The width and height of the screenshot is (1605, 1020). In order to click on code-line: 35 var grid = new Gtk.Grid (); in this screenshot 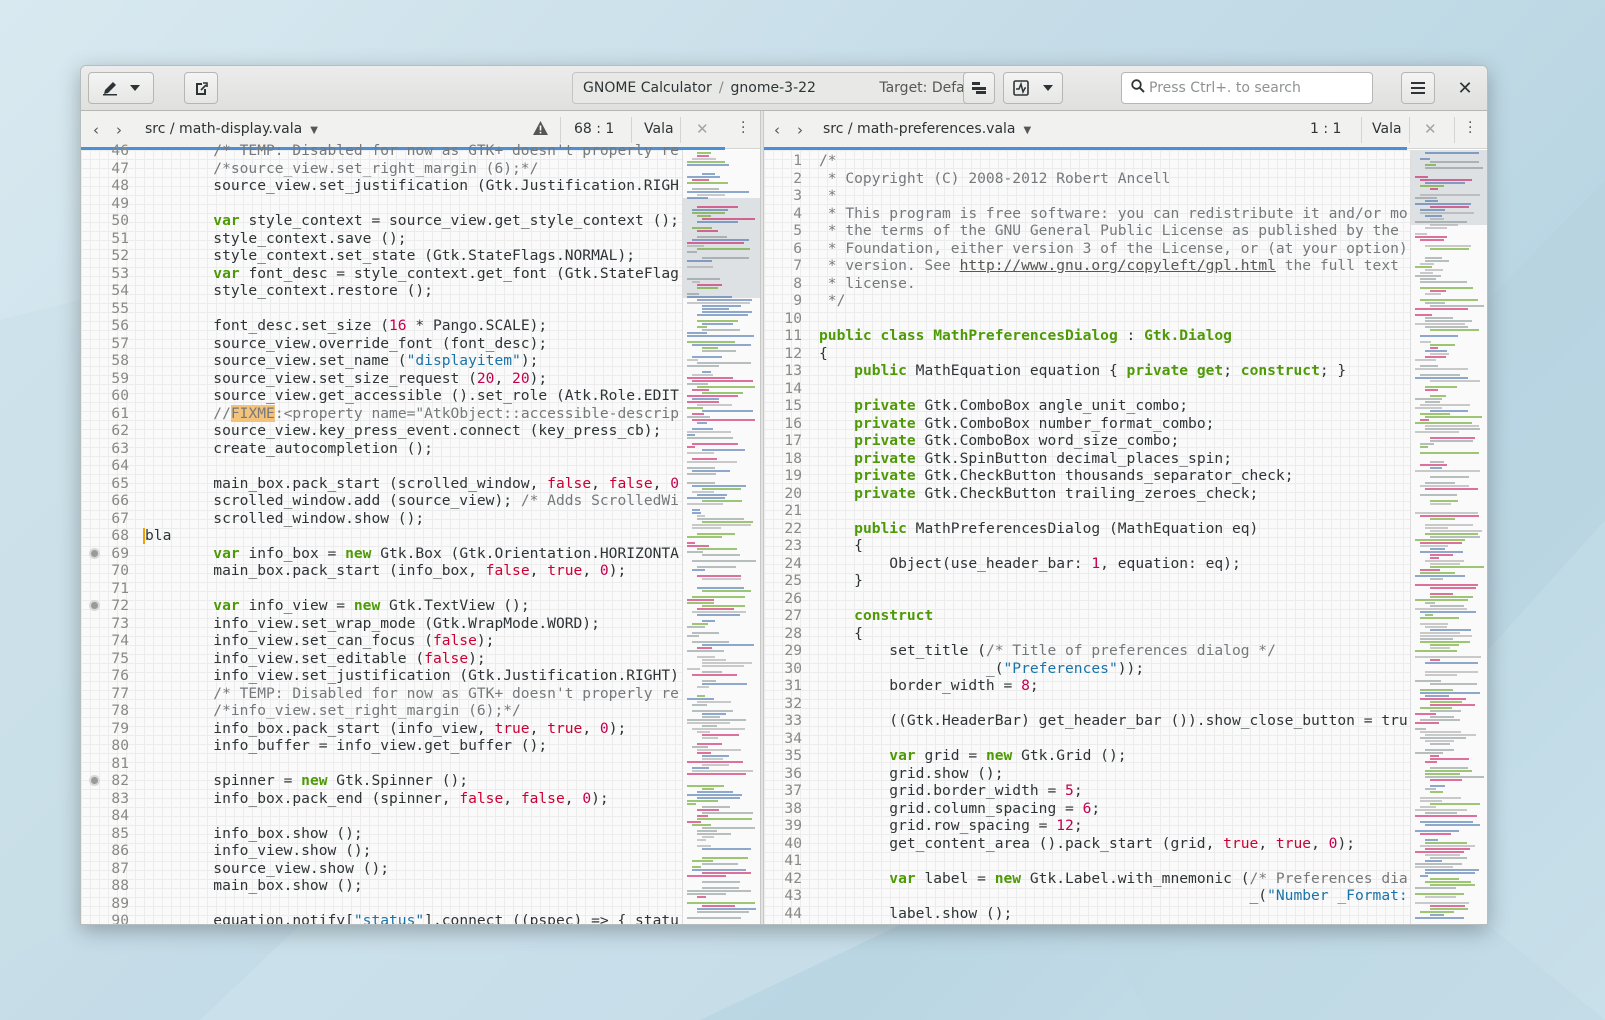, I will do `click(1125, 756)`.